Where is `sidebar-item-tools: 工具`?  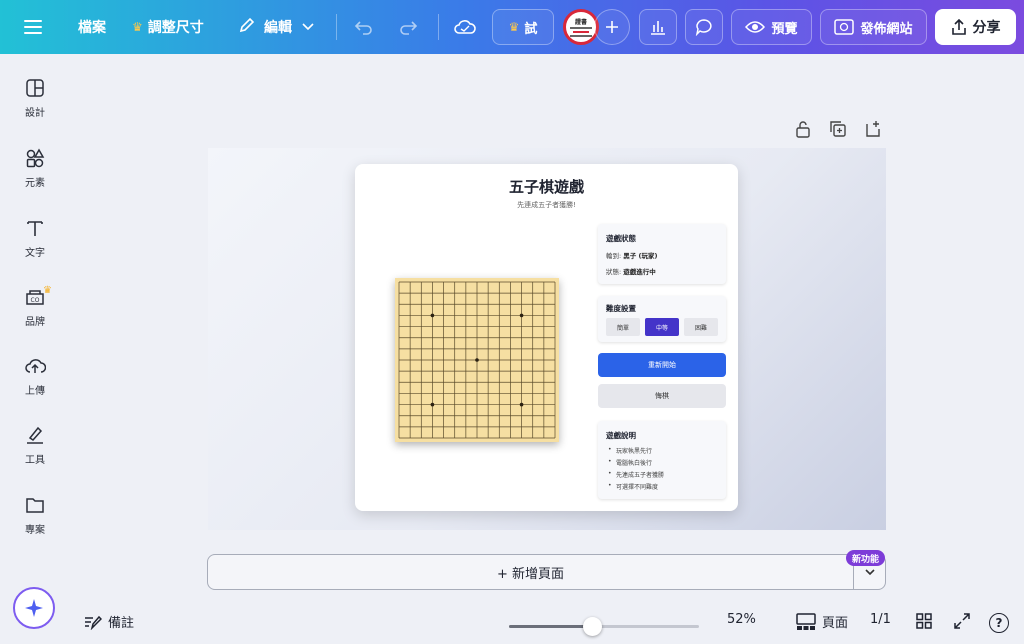
sidebar-item-tools: 工具 is located at coordinates (35, 455).